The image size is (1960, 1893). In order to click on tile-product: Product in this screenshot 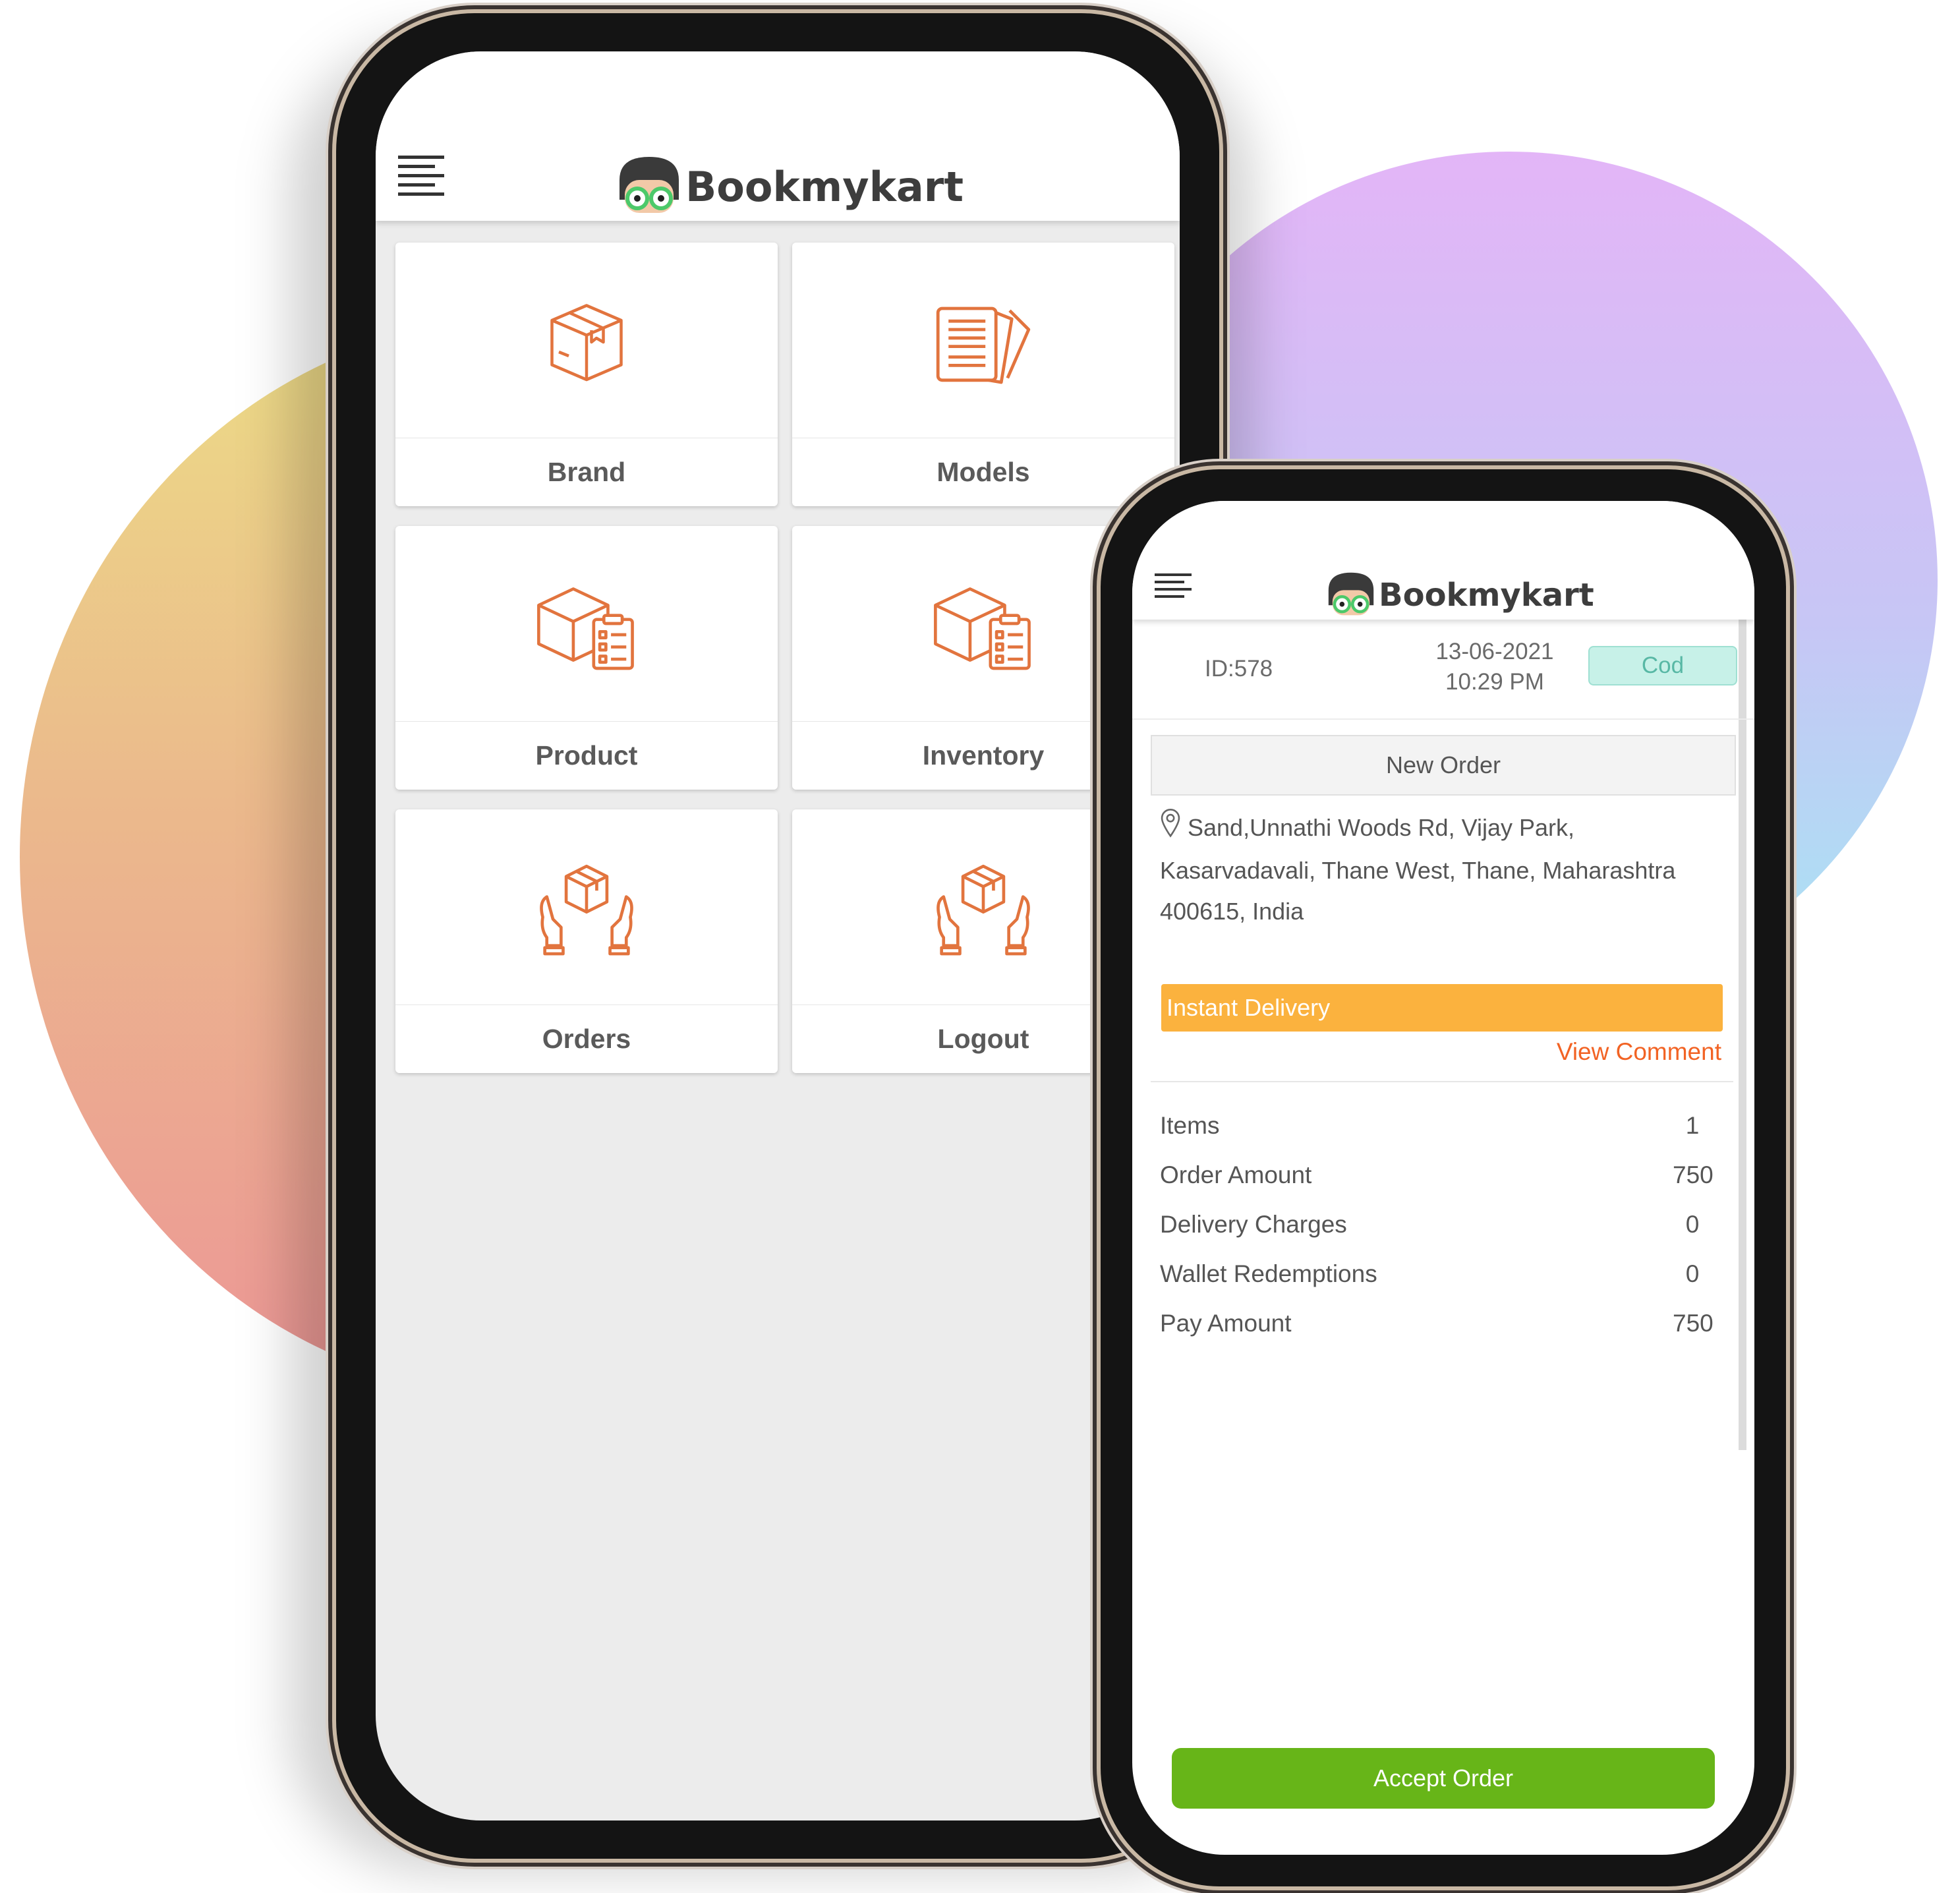, I will do `click(586, 658)`.